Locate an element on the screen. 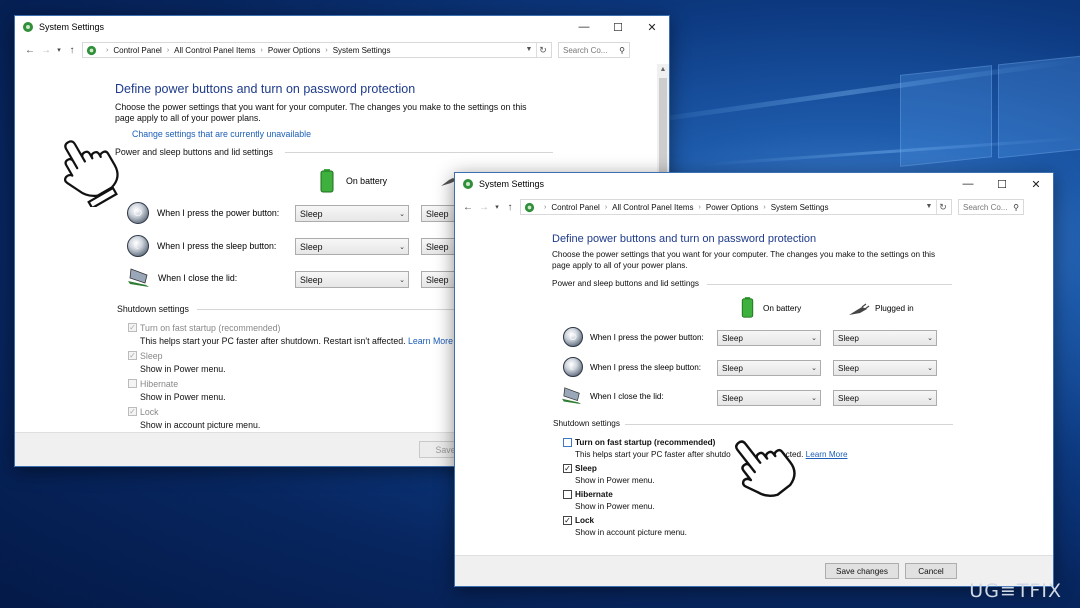  learn-more-link: Learn More is located at coordinates (430, 341).